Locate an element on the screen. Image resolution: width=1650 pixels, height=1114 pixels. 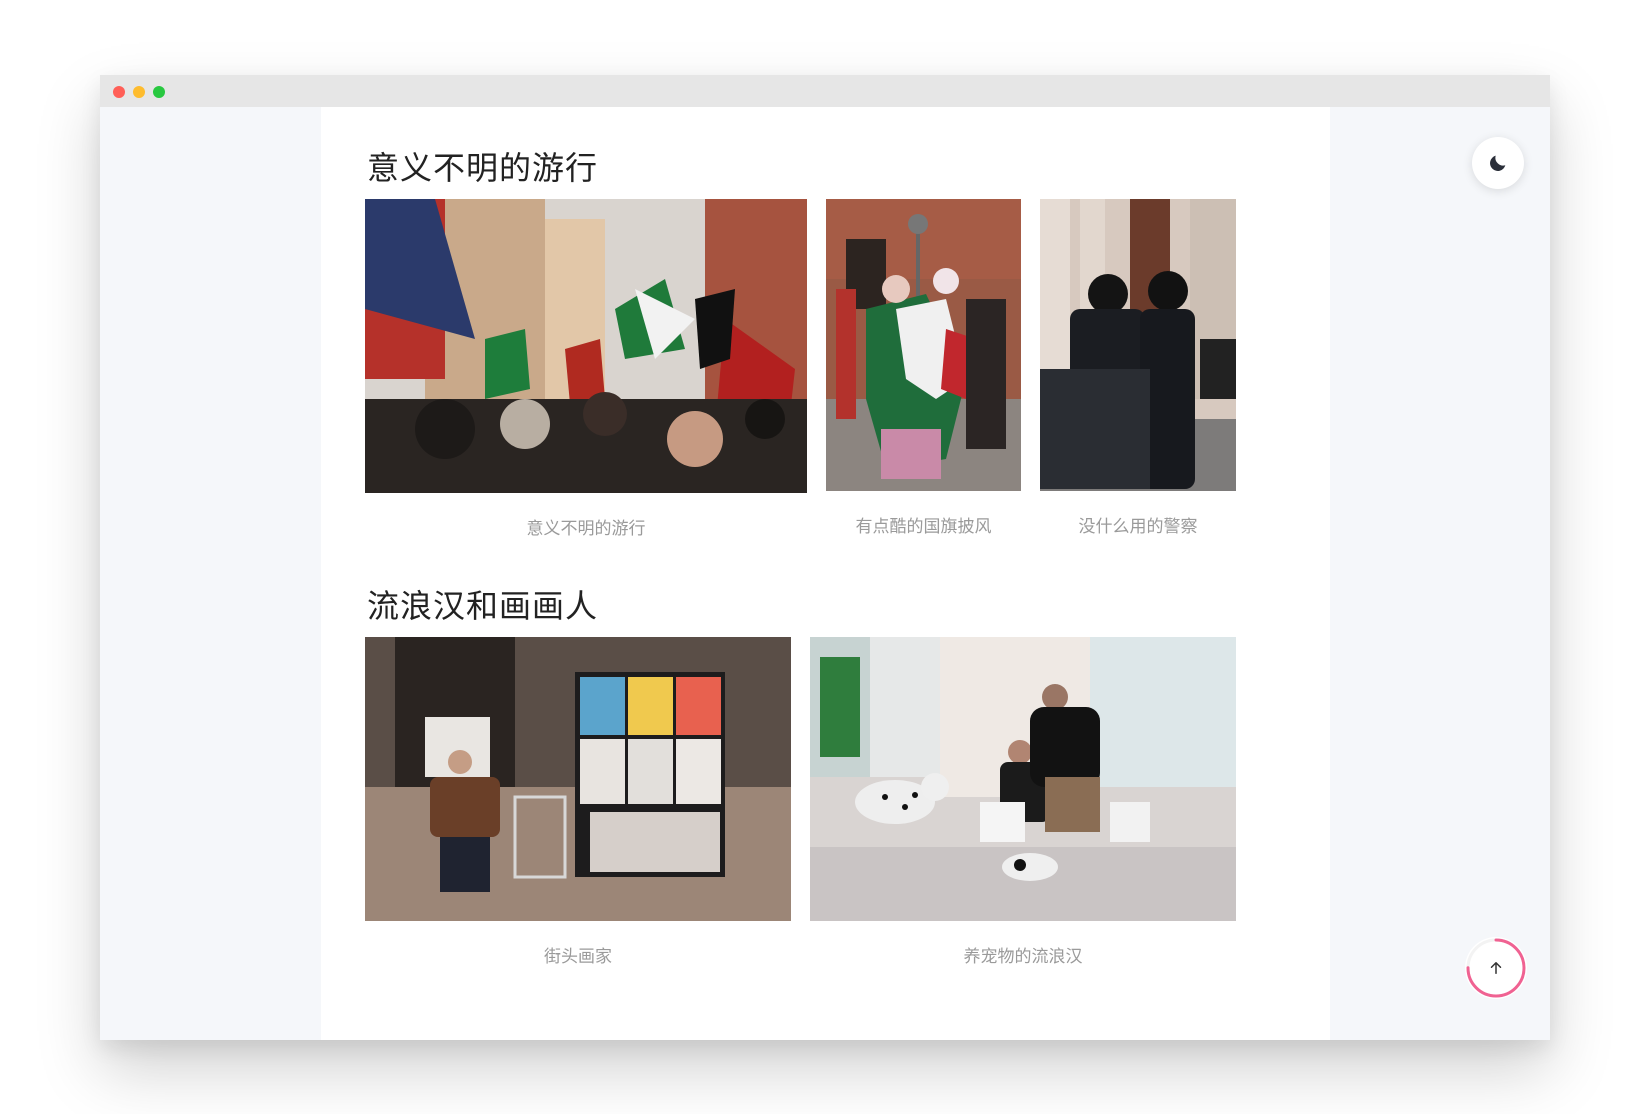
photo-police is located at coordinates (1138, 345).